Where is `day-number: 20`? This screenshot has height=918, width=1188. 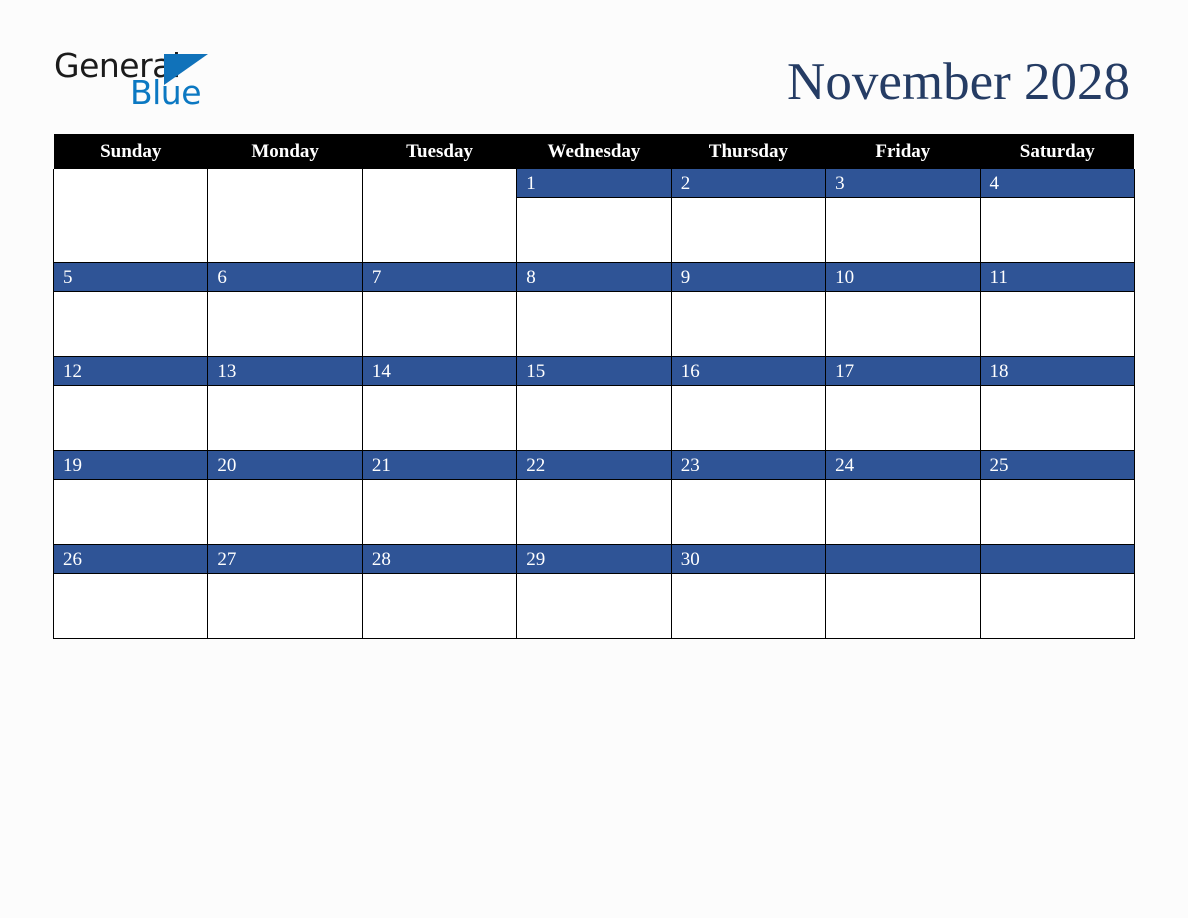
day-number: 20 is located at coordinates (285, 465).